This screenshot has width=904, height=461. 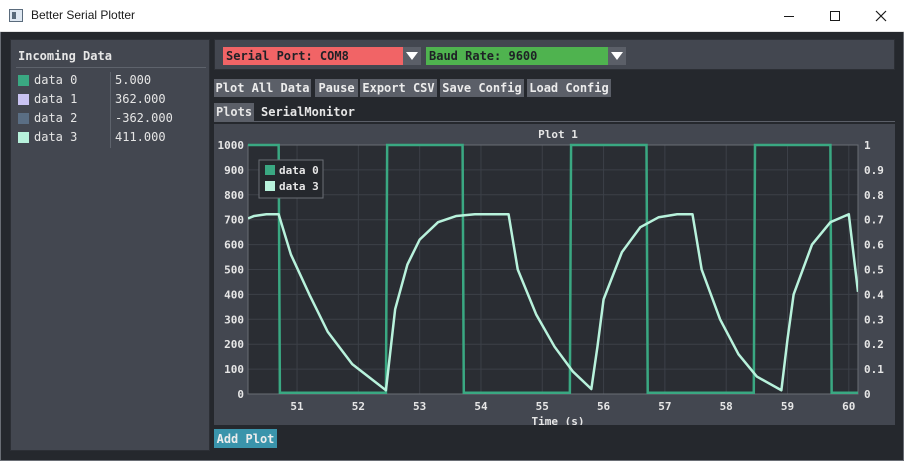 What do you see at coordinates (558, 420) in the screenshot?
I see `x-axis-label: Time (s)` at bounding box center [558, 420].